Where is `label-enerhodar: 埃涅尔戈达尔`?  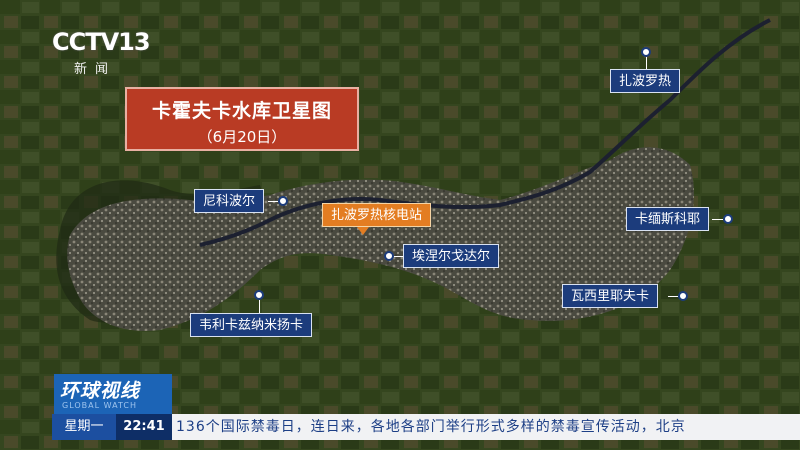
label-enerhodar: 埃涅尔戈达尔 is located at coordinates (451, 256).